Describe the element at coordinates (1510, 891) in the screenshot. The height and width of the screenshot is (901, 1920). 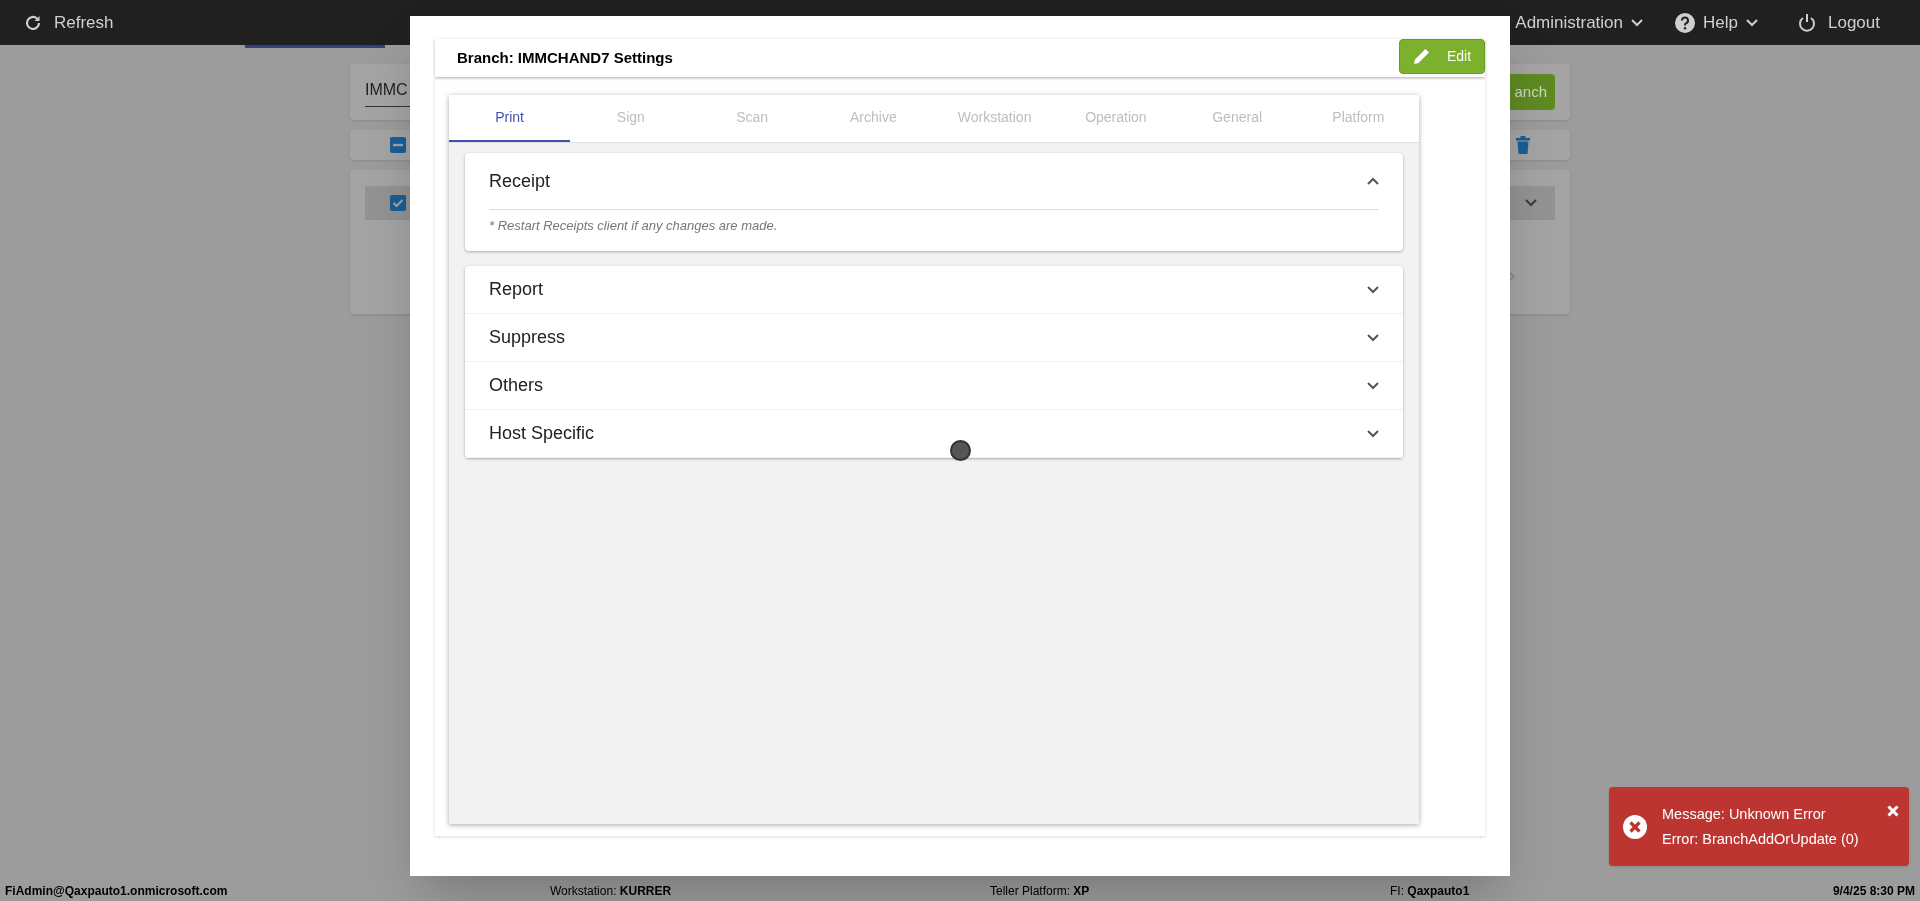
I see `status-field: FI: Qaxpauto1` at that location.